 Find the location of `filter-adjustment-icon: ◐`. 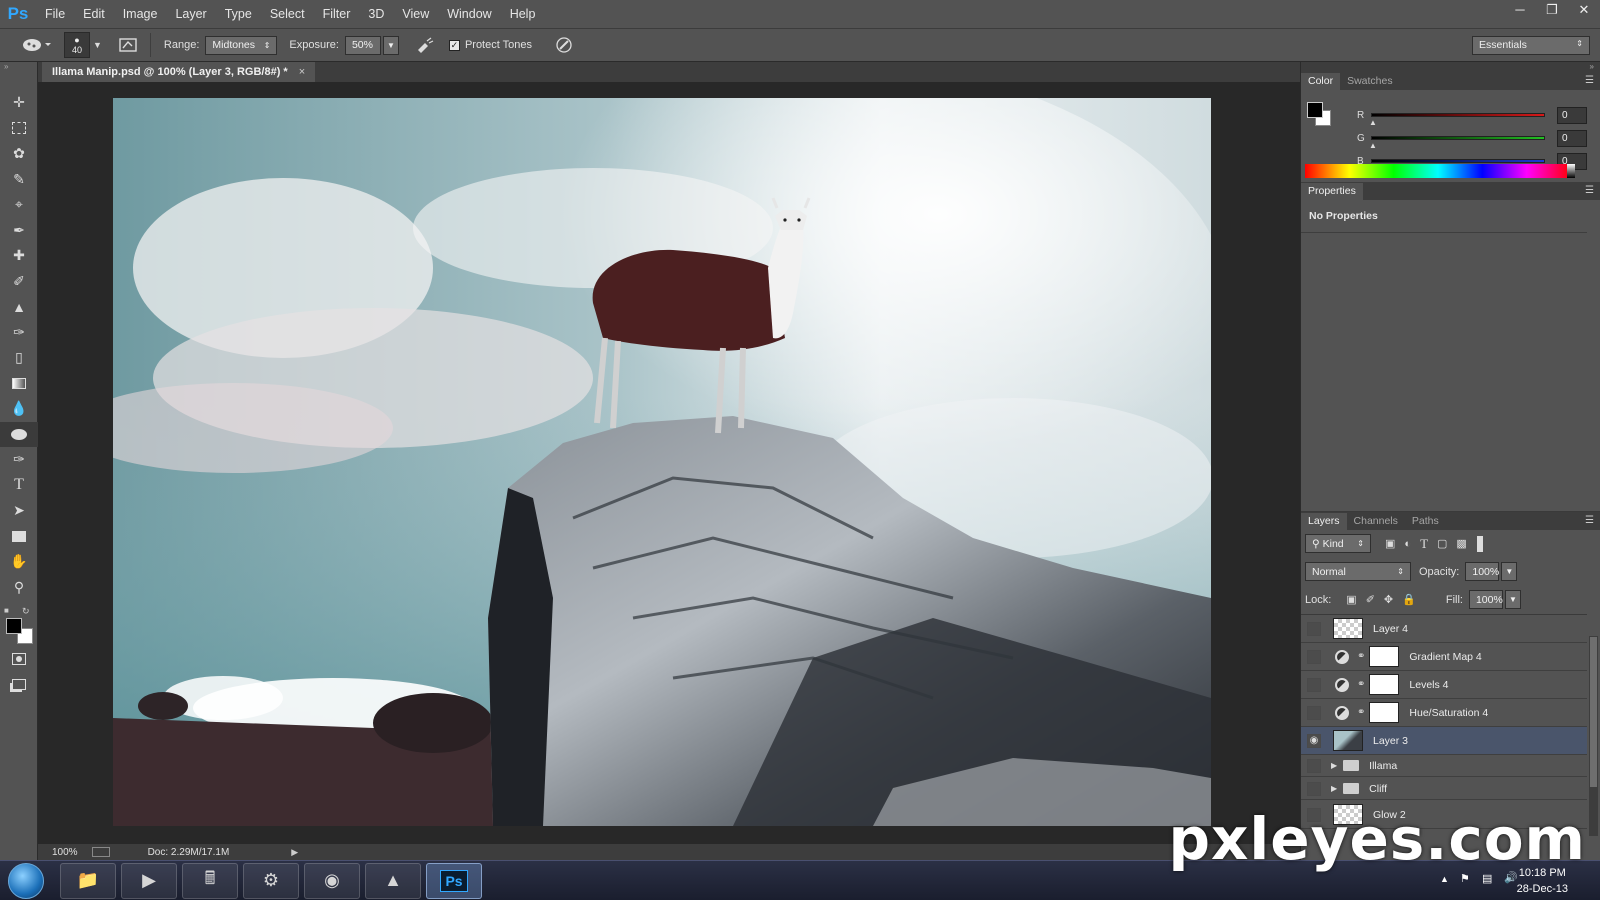

filter-adjustment-icon: ◐ is located at coordinates (1407, 544).